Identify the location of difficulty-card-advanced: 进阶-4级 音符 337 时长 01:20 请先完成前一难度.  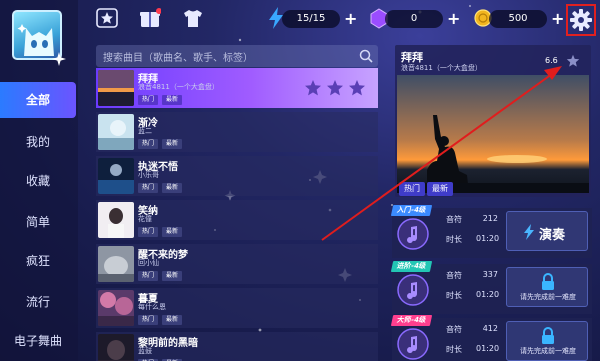
(491, 287).